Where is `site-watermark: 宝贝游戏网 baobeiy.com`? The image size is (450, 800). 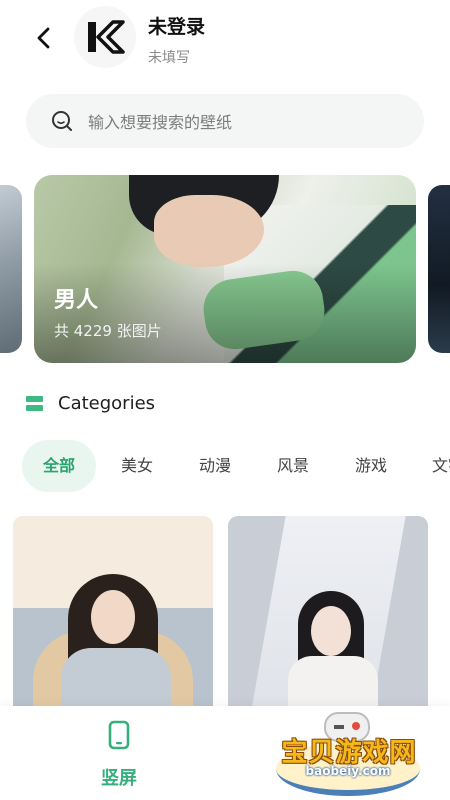 site-watermark: 宝贝游戏网 baobeiy.com is located at coordinates (348, 754).